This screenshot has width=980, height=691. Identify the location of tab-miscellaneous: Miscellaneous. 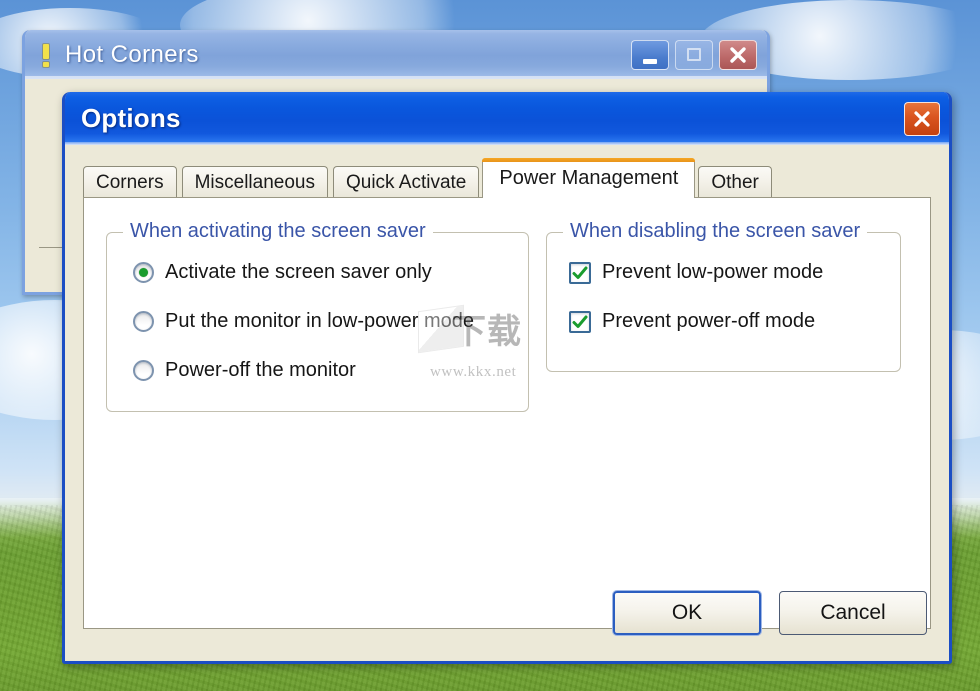
(254, 182).